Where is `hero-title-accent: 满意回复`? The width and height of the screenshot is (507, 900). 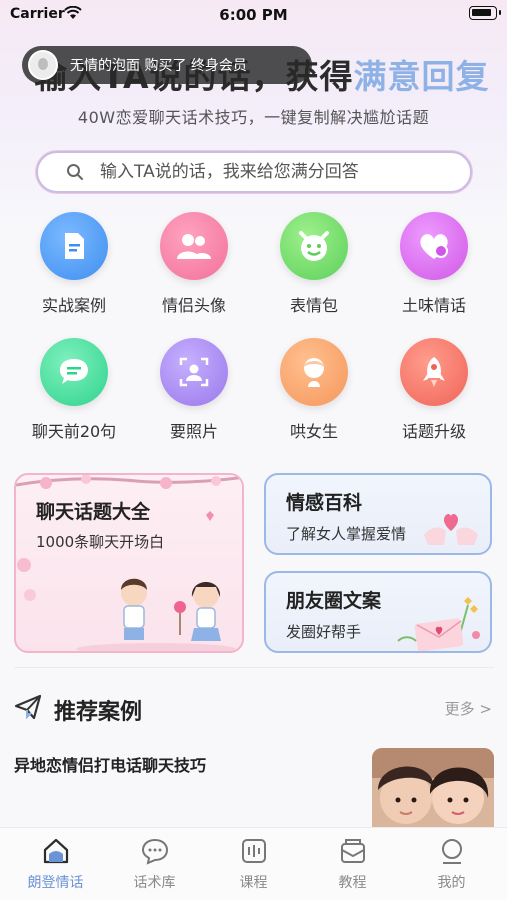 hero-title-accent: 满意回复 is located at coordinates (421, 76).